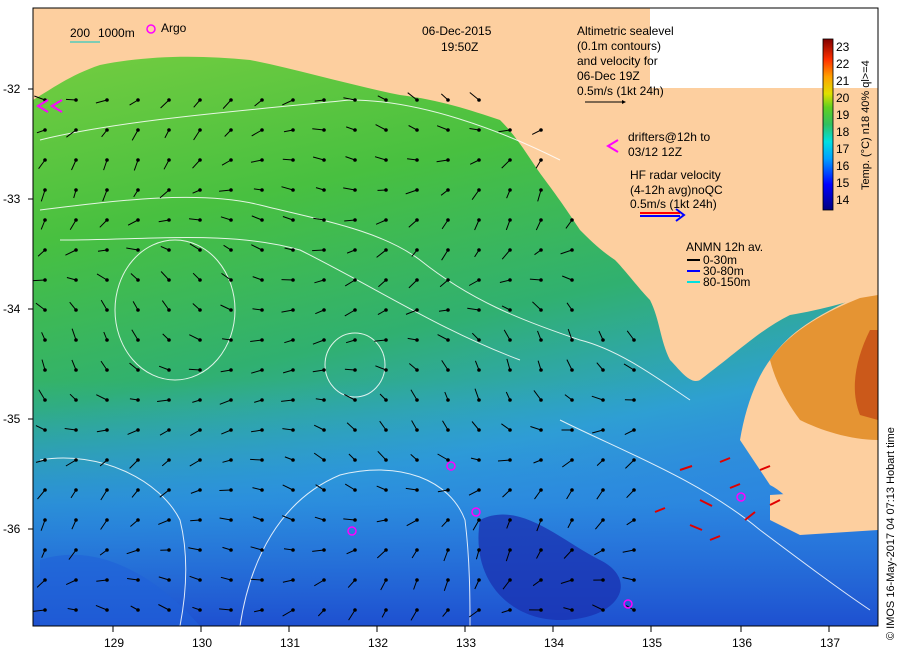  I want to click on cb-tick: 17, so click(843, 149).